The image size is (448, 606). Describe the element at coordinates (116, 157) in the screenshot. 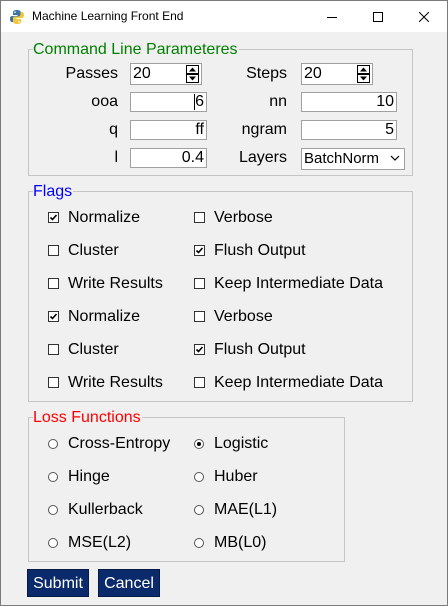

I see `l-label: l` at that location.